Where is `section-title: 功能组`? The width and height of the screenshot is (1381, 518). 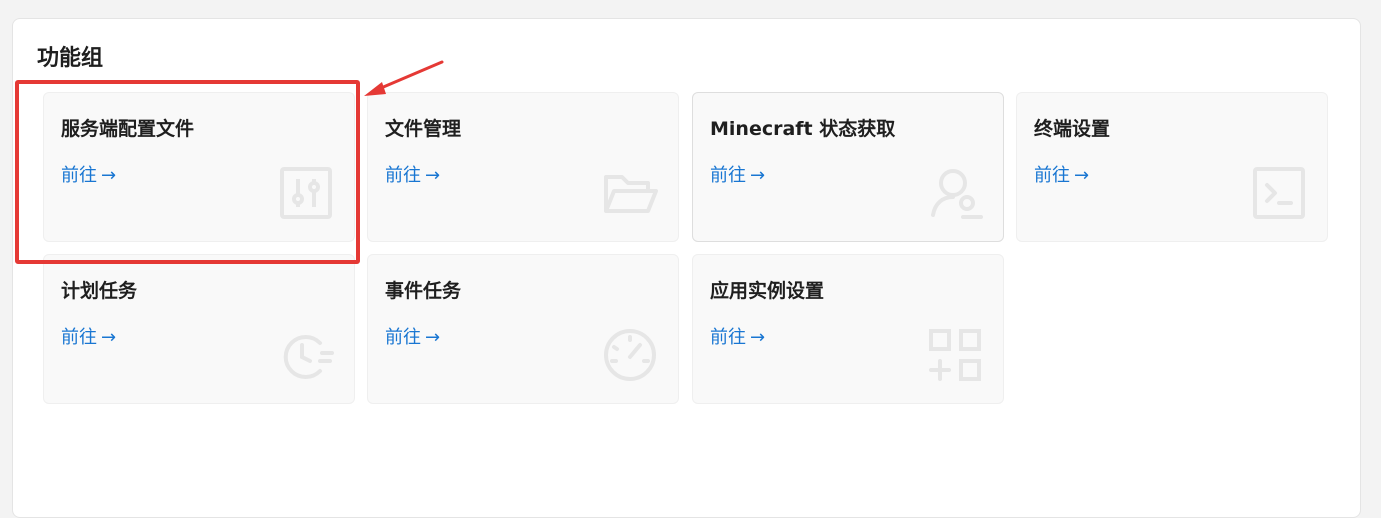
section-title: 功能组 is located at coordinates (70, 58).